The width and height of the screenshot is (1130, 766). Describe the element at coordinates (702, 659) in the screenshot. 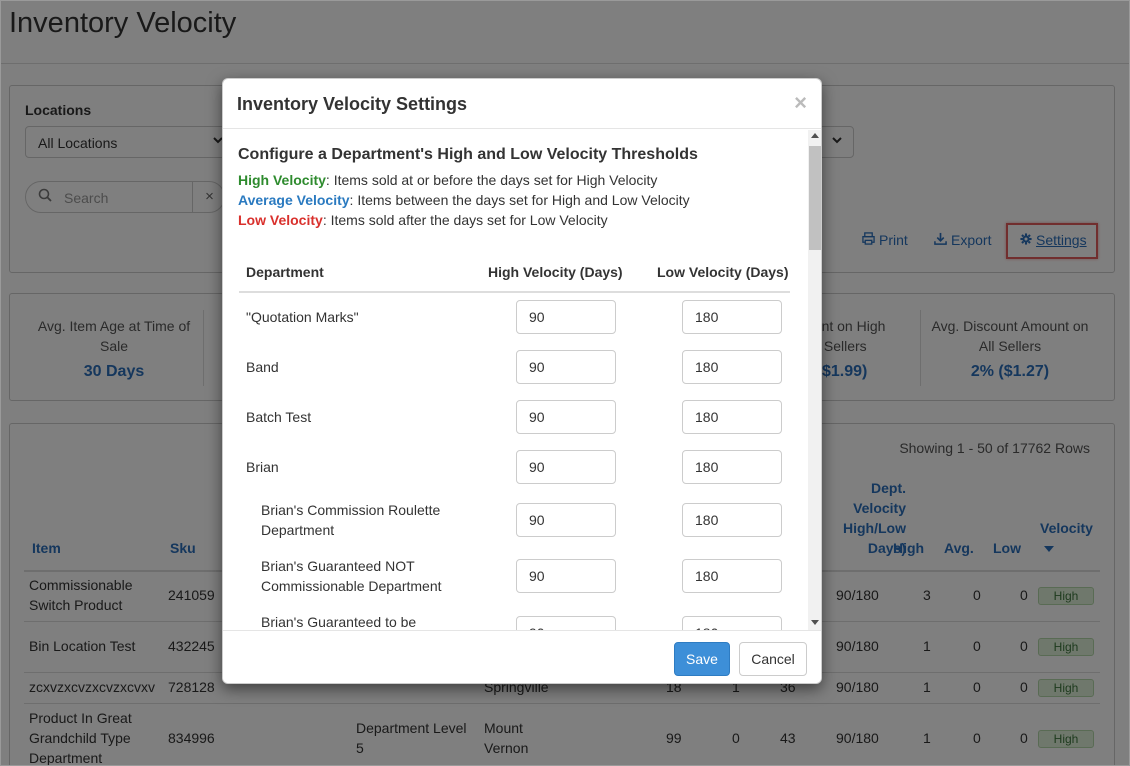

I see `save-button: Save` at that location.